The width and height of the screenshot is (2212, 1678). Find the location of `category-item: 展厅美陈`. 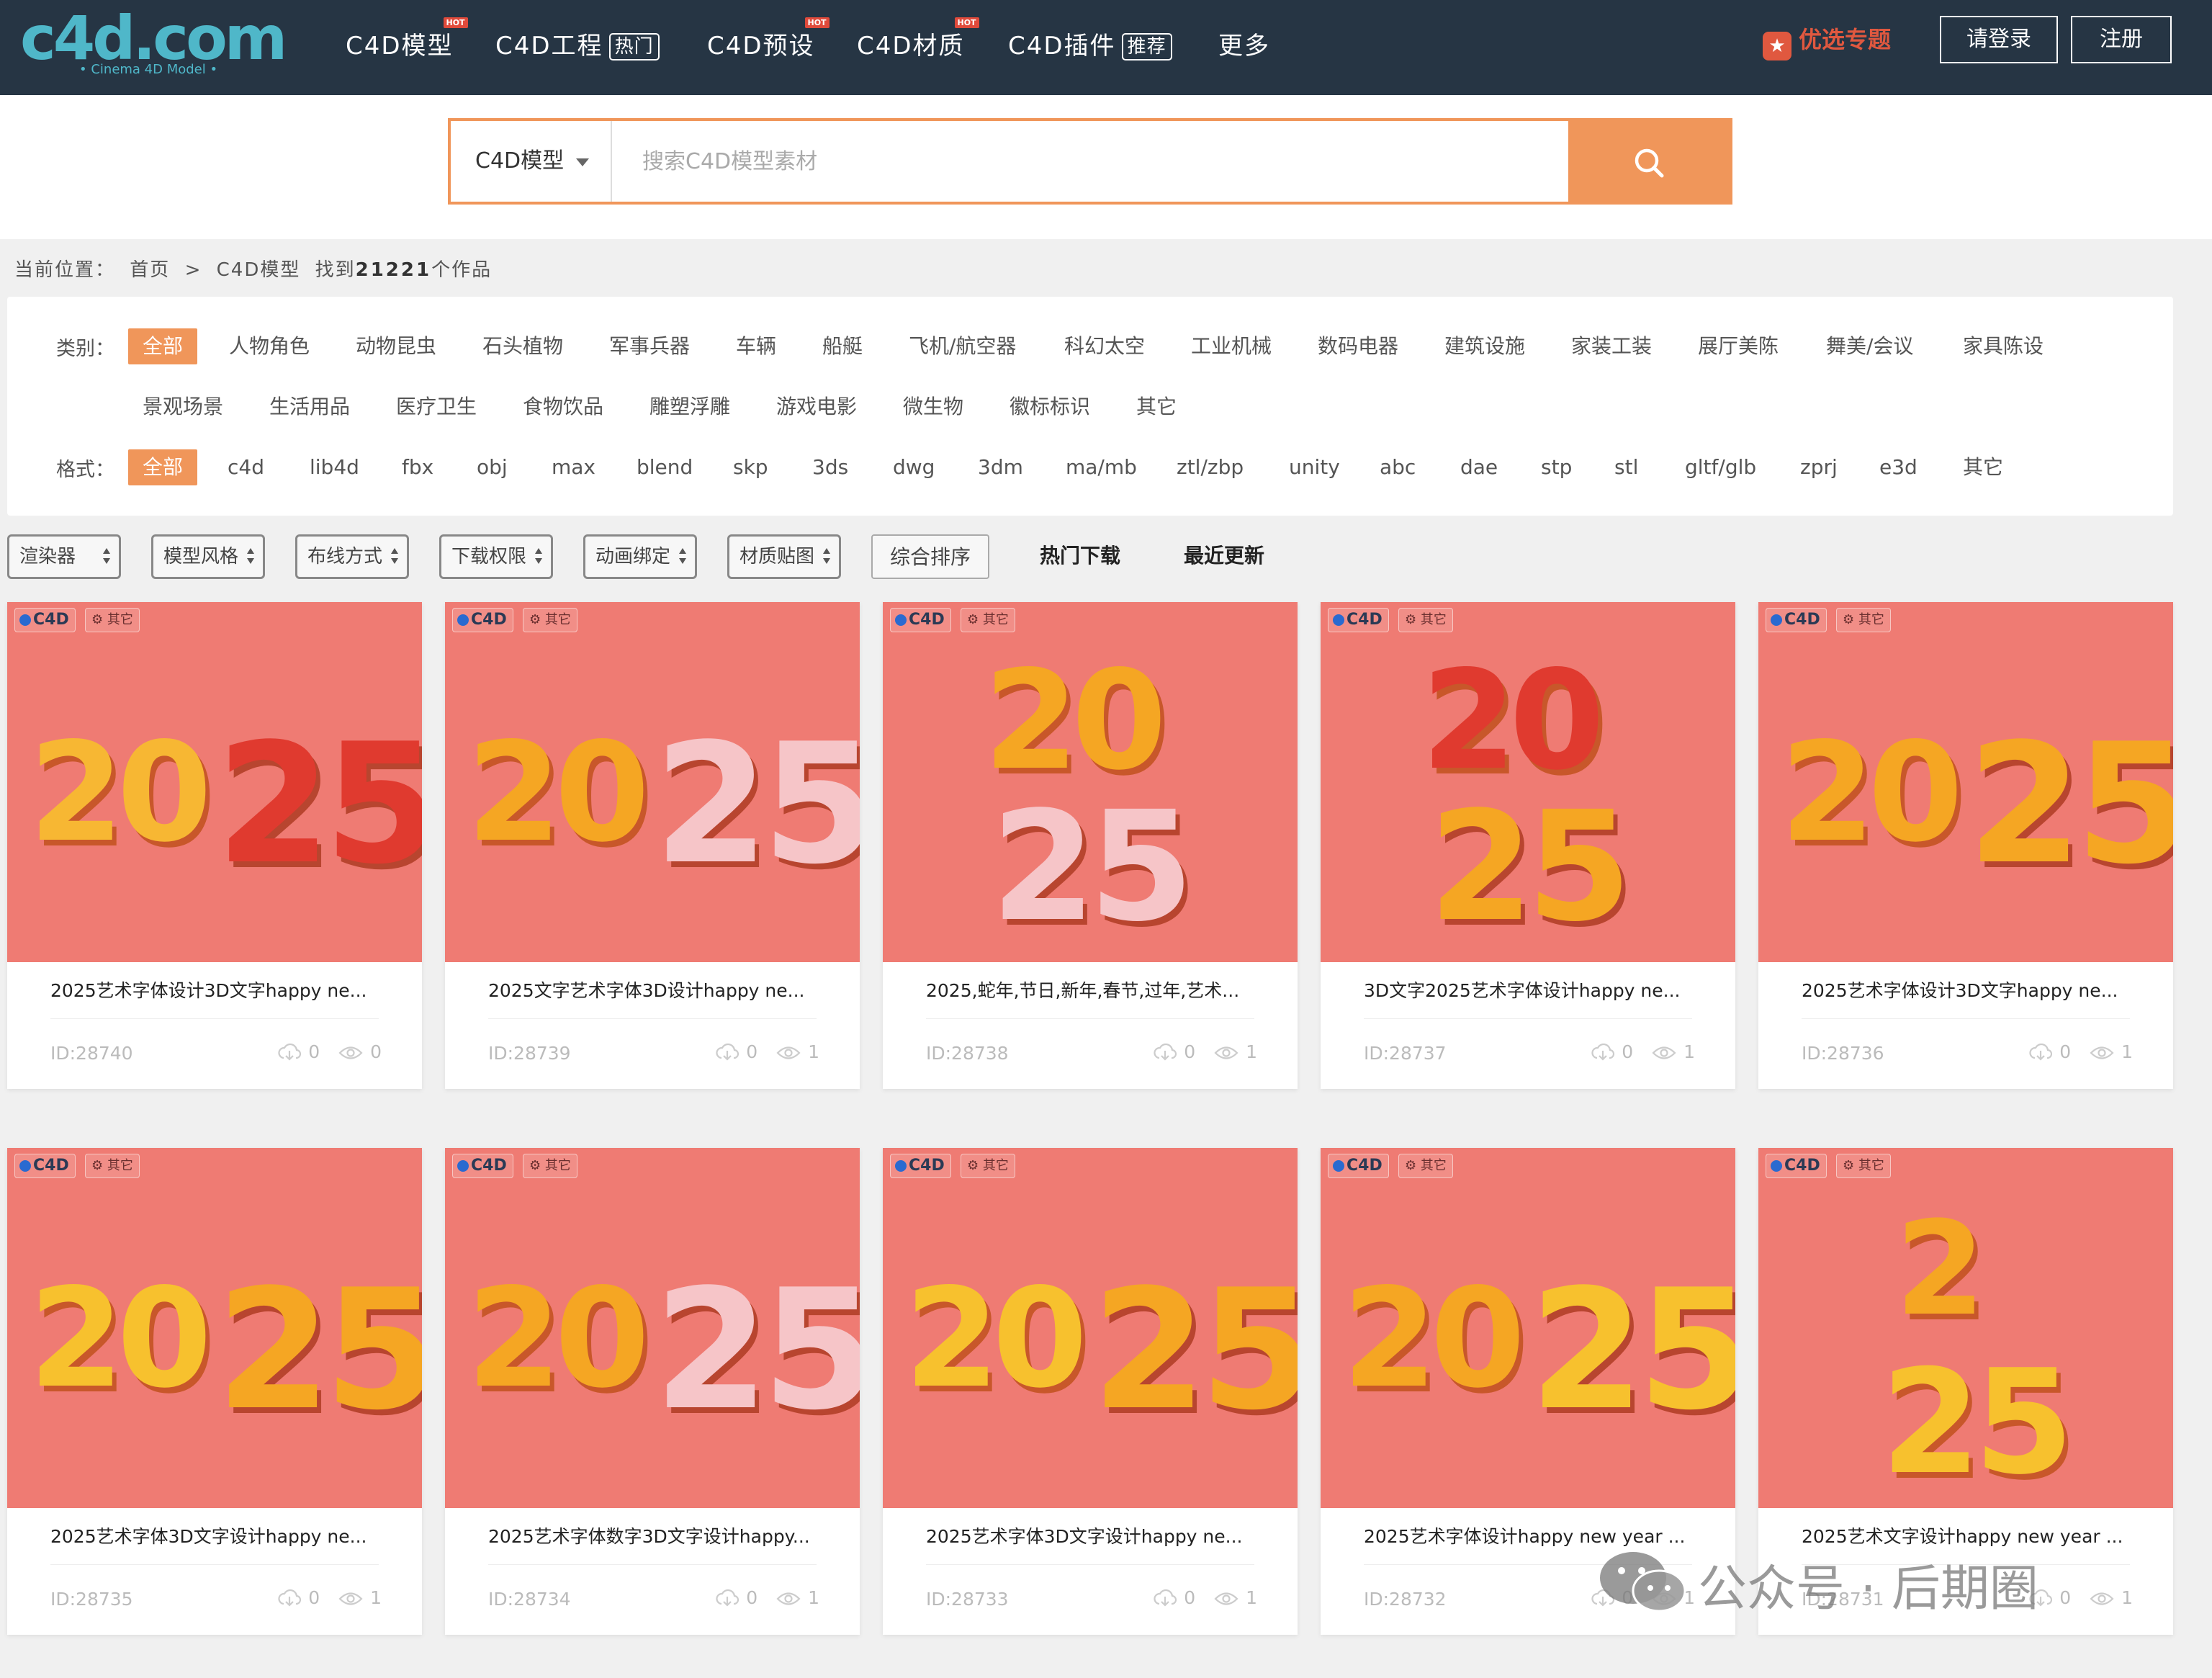

category-item: 展厅美陈 is located at coordinates (1739, 346).